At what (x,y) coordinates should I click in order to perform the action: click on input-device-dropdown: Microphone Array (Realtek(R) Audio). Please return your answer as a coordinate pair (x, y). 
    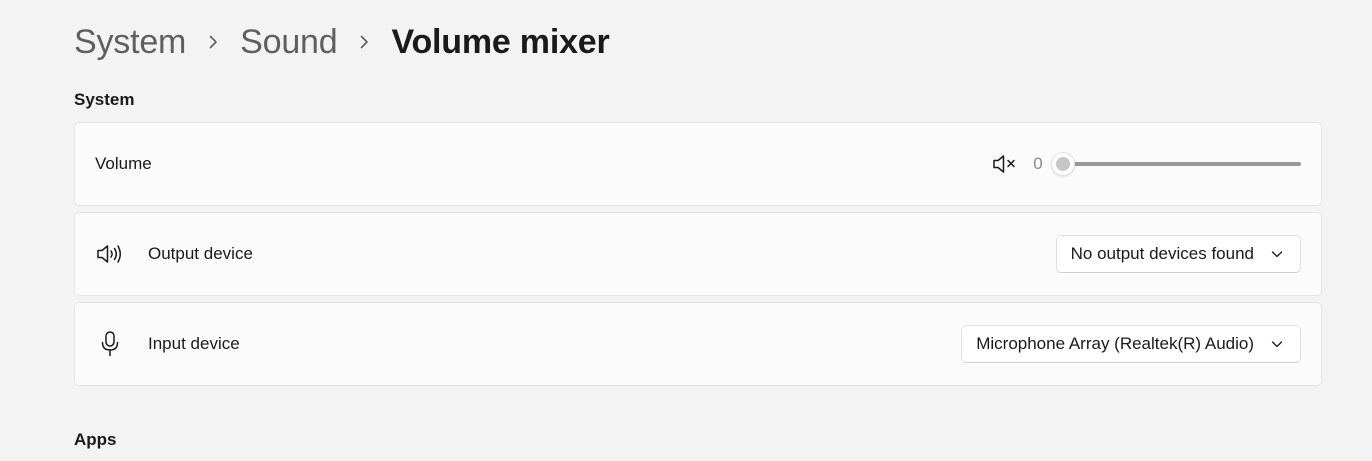
    Looking at the image, I should click on (1131, 344).